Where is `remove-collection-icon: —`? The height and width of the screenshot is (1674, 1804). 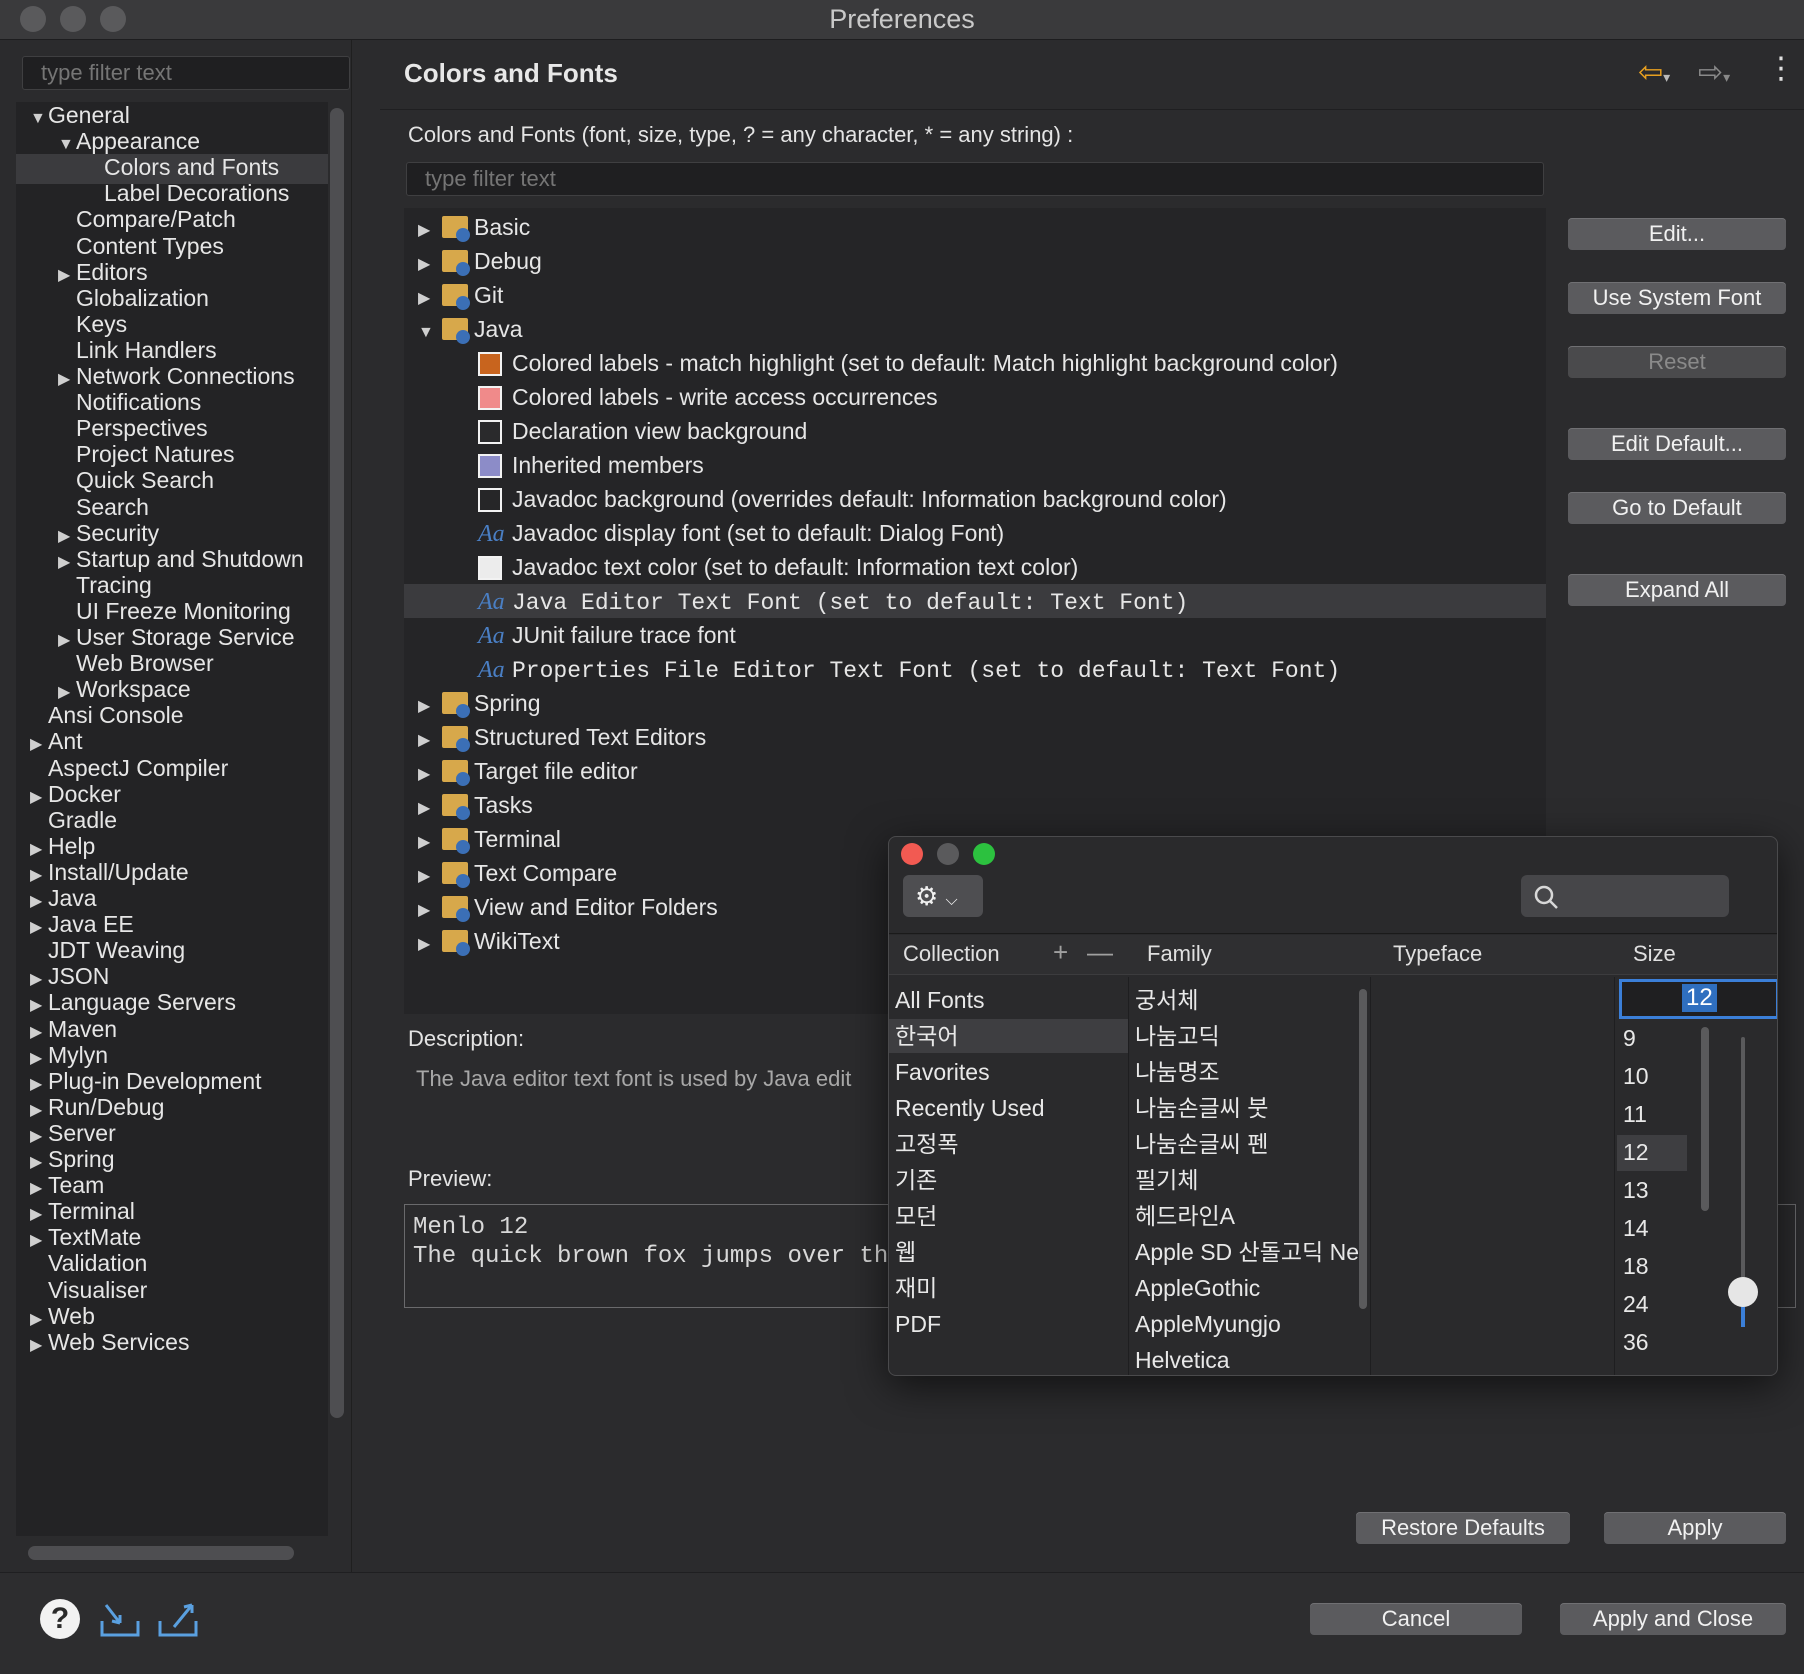 remove-collection-icon: — is located at coordinates (1100, 952).